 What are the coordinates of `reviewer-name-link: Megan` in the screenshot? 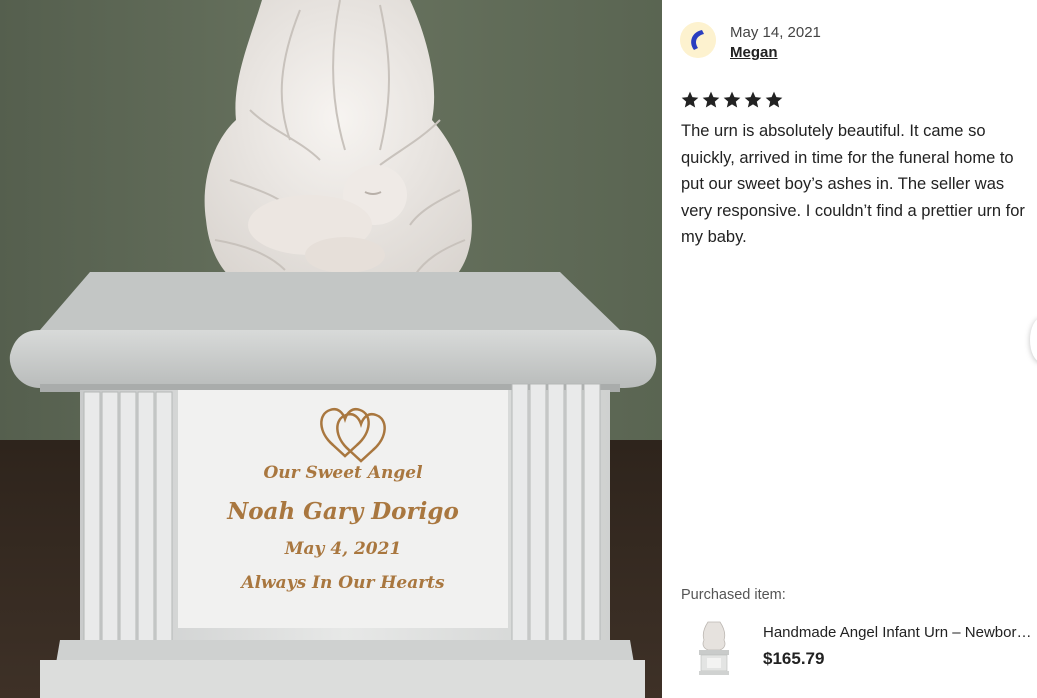 It's located at (754, 52).